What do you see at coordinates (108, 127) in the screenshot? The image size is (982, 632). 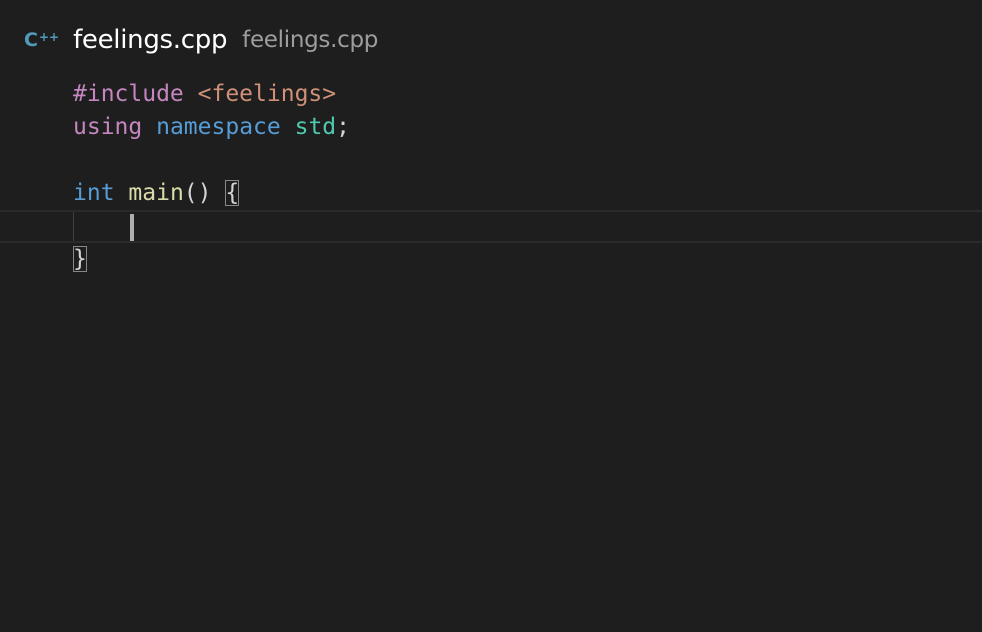 I see `using-keyword: using` at bounding box center [108, 127].